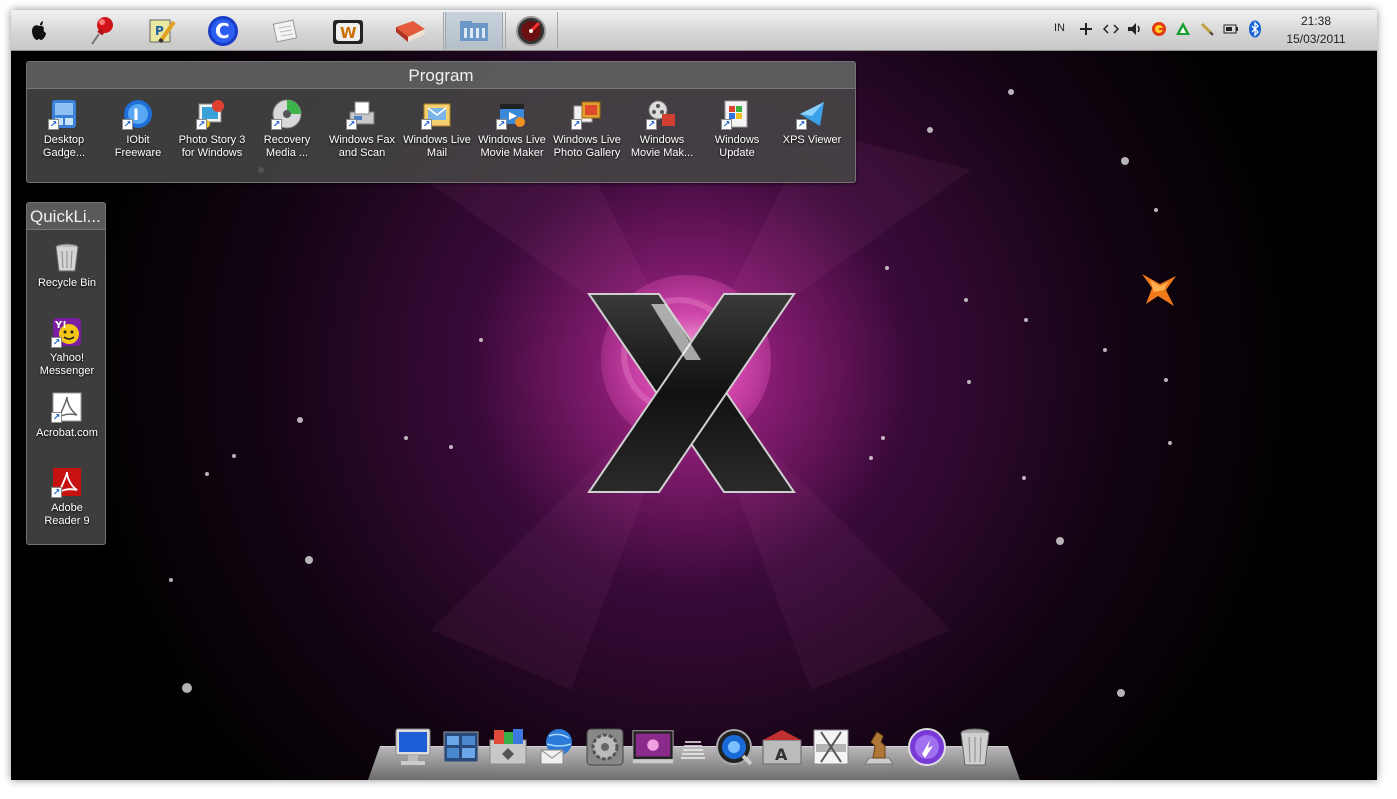  Describe the element at coordinates (831, 747) in the screenshot. I see `scissors-tool-icon` at that location.